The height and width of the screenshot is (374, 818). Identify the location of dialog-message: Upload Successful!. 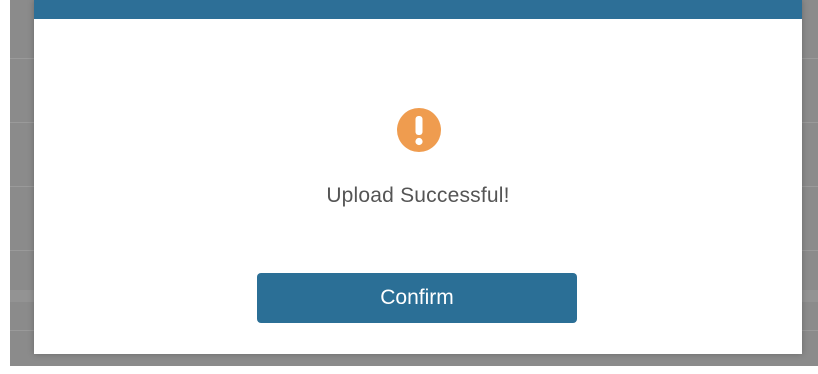
(418, 195).